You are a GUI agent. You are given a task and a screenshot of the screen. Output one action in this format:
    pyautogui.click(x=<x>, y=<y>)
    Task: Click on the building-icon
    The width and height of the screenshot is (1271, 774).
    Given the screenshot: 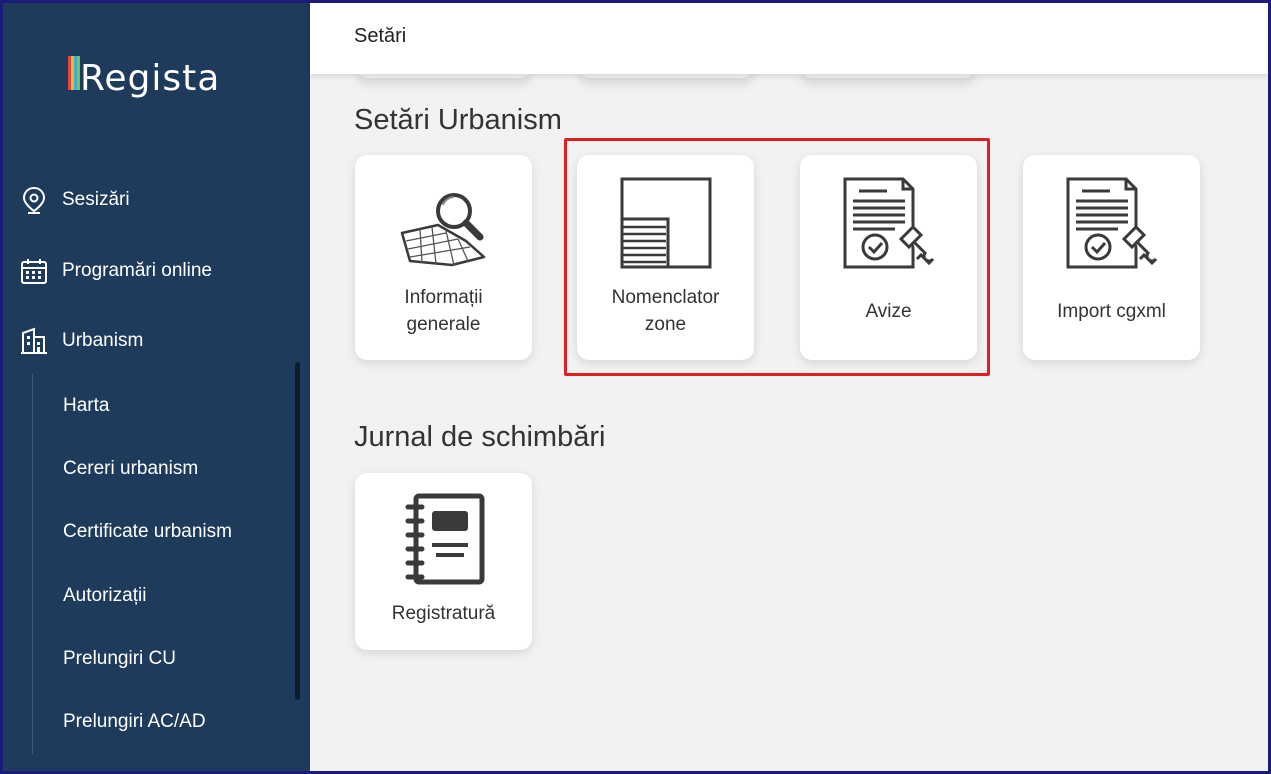 What is the action you would take?
    pyautogui.click(x=34, y=341)
    